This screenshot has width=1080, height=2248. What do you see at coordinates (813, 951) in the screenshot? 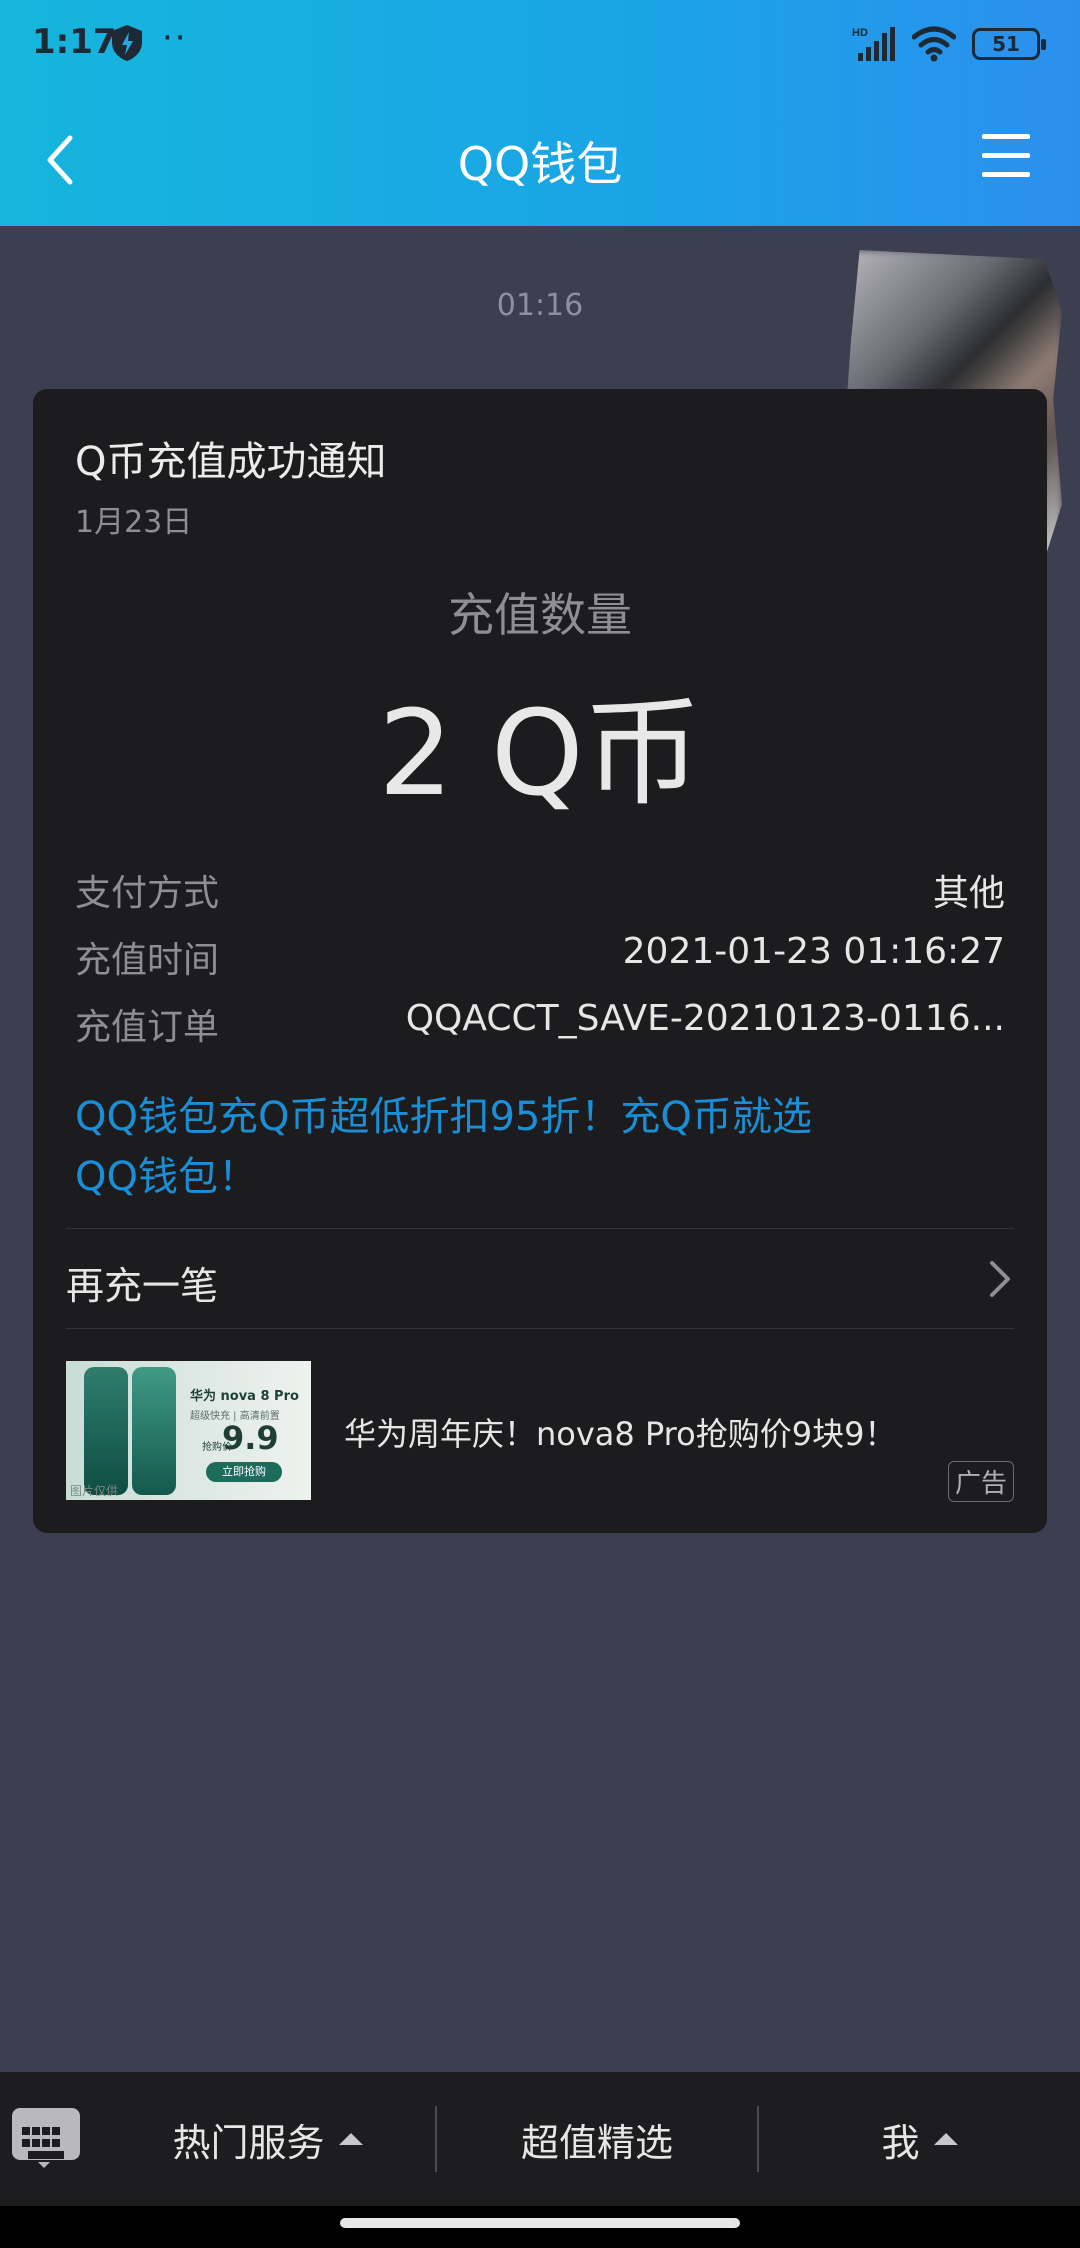
I see `detail-value: 2021-01-23 01:16:27` at bounding box center [813, 951].